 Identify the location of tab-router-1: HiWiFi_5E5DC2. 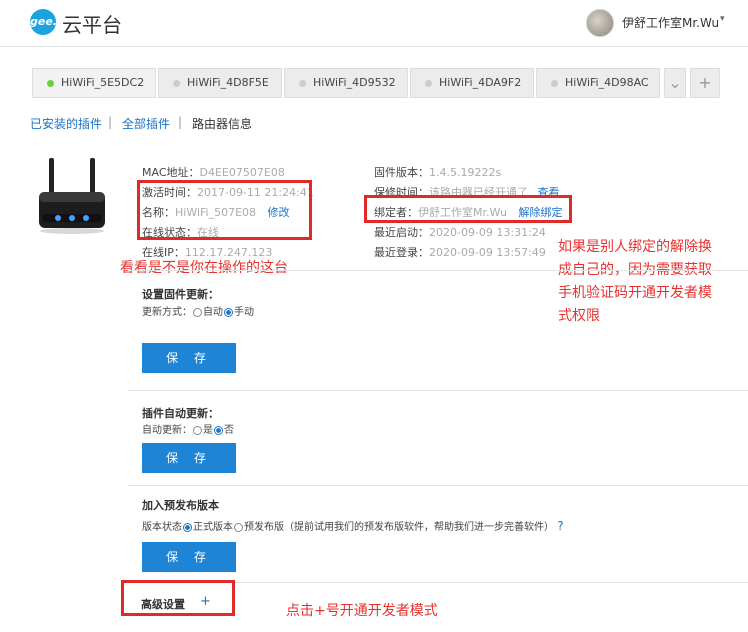
(94, 83).